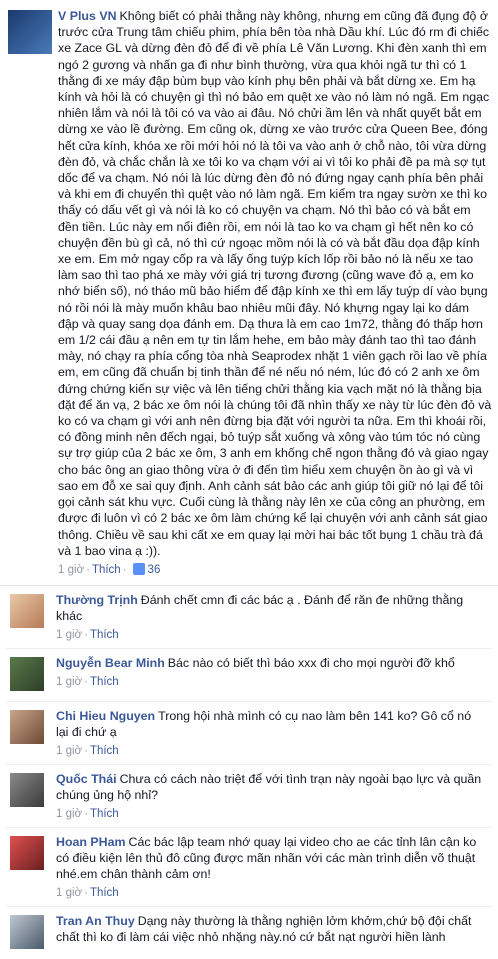 Image resolution: width=498 pixels, height=959 pixels. Describe the element at coordinates (30, 32) in the screenshot. I see `post-author-avatar` at that location.